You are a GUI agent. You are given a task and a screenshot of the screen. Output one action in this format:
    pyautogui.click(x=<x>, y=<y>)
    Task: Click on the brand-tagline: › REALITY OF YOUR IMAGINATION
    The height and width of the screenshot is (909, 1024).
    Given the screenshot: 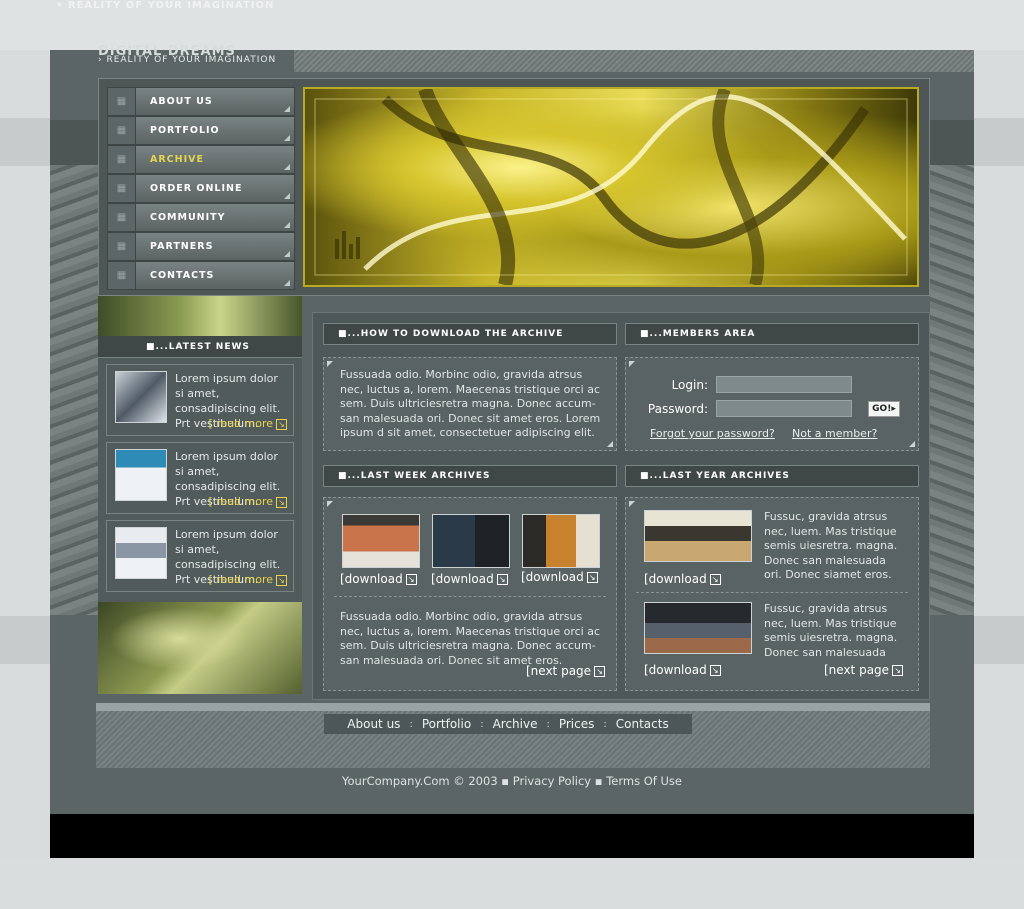 What is the action you would take?
    pyautogui.click(x=187, y=60)
    